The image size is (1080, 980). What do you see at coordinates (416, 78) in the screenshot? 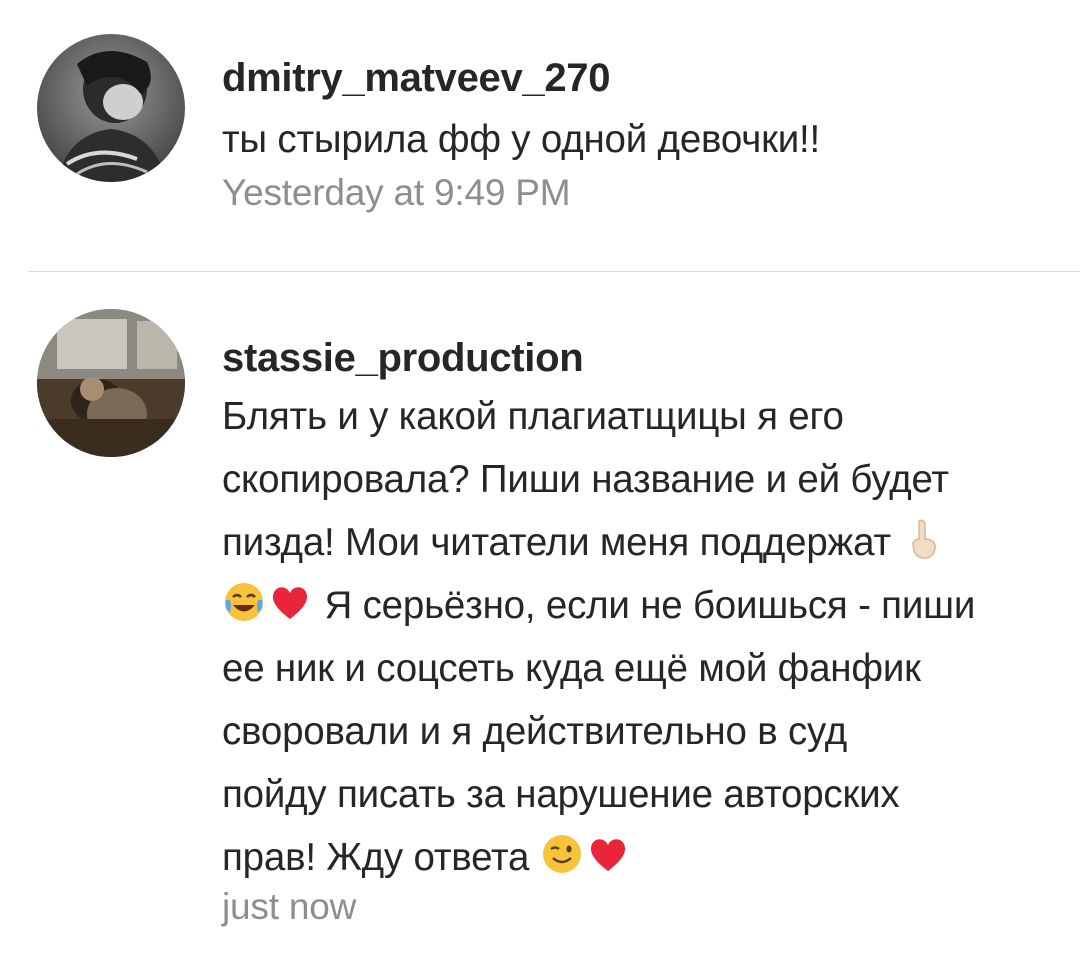
I see `comment-username: dmitry_matveev_270` at bounding box center [416, 78].